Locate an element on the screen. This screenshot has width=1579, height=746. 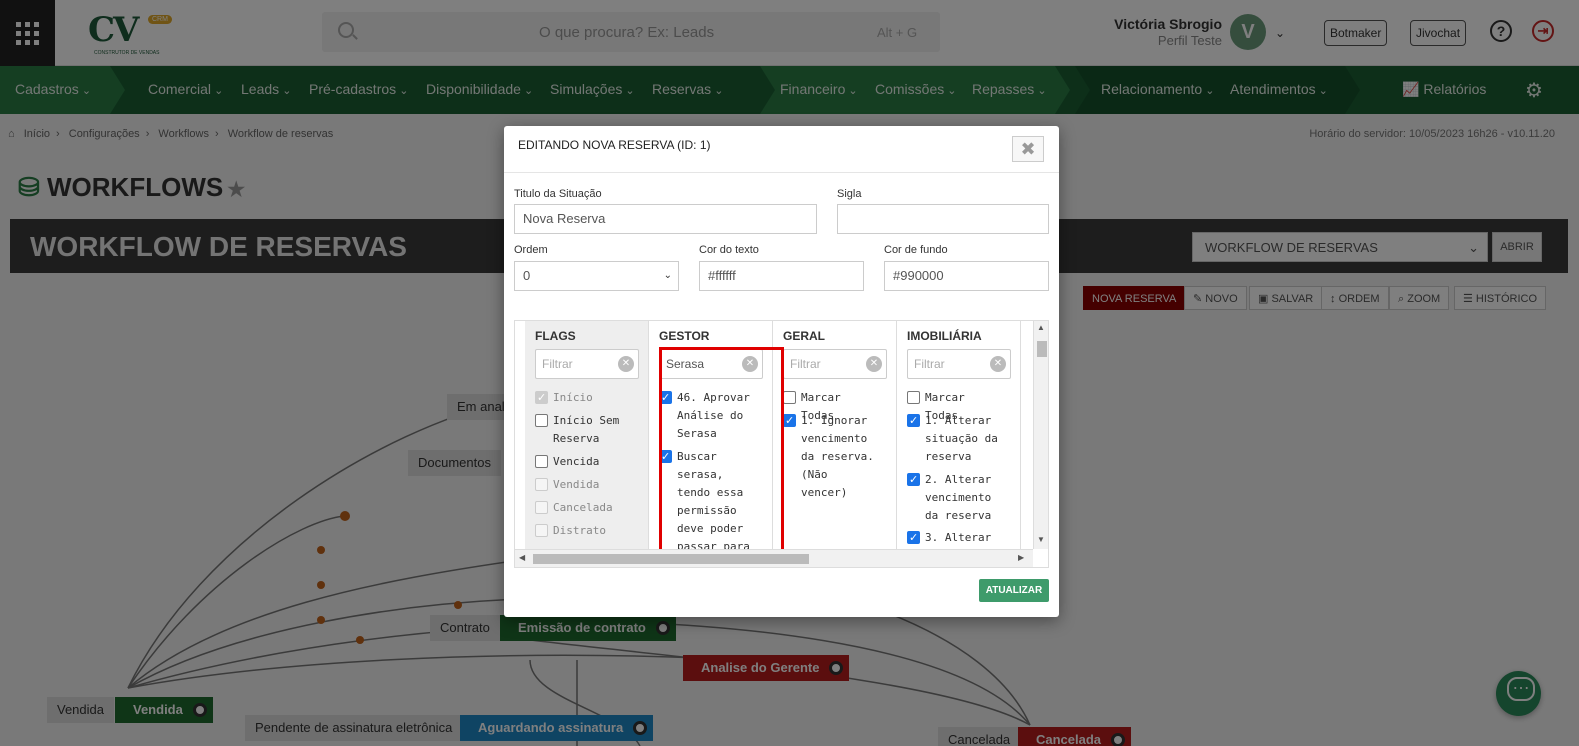
vertical-scrollbar: ▲ ▼ is located at coordinates (1040, 435).